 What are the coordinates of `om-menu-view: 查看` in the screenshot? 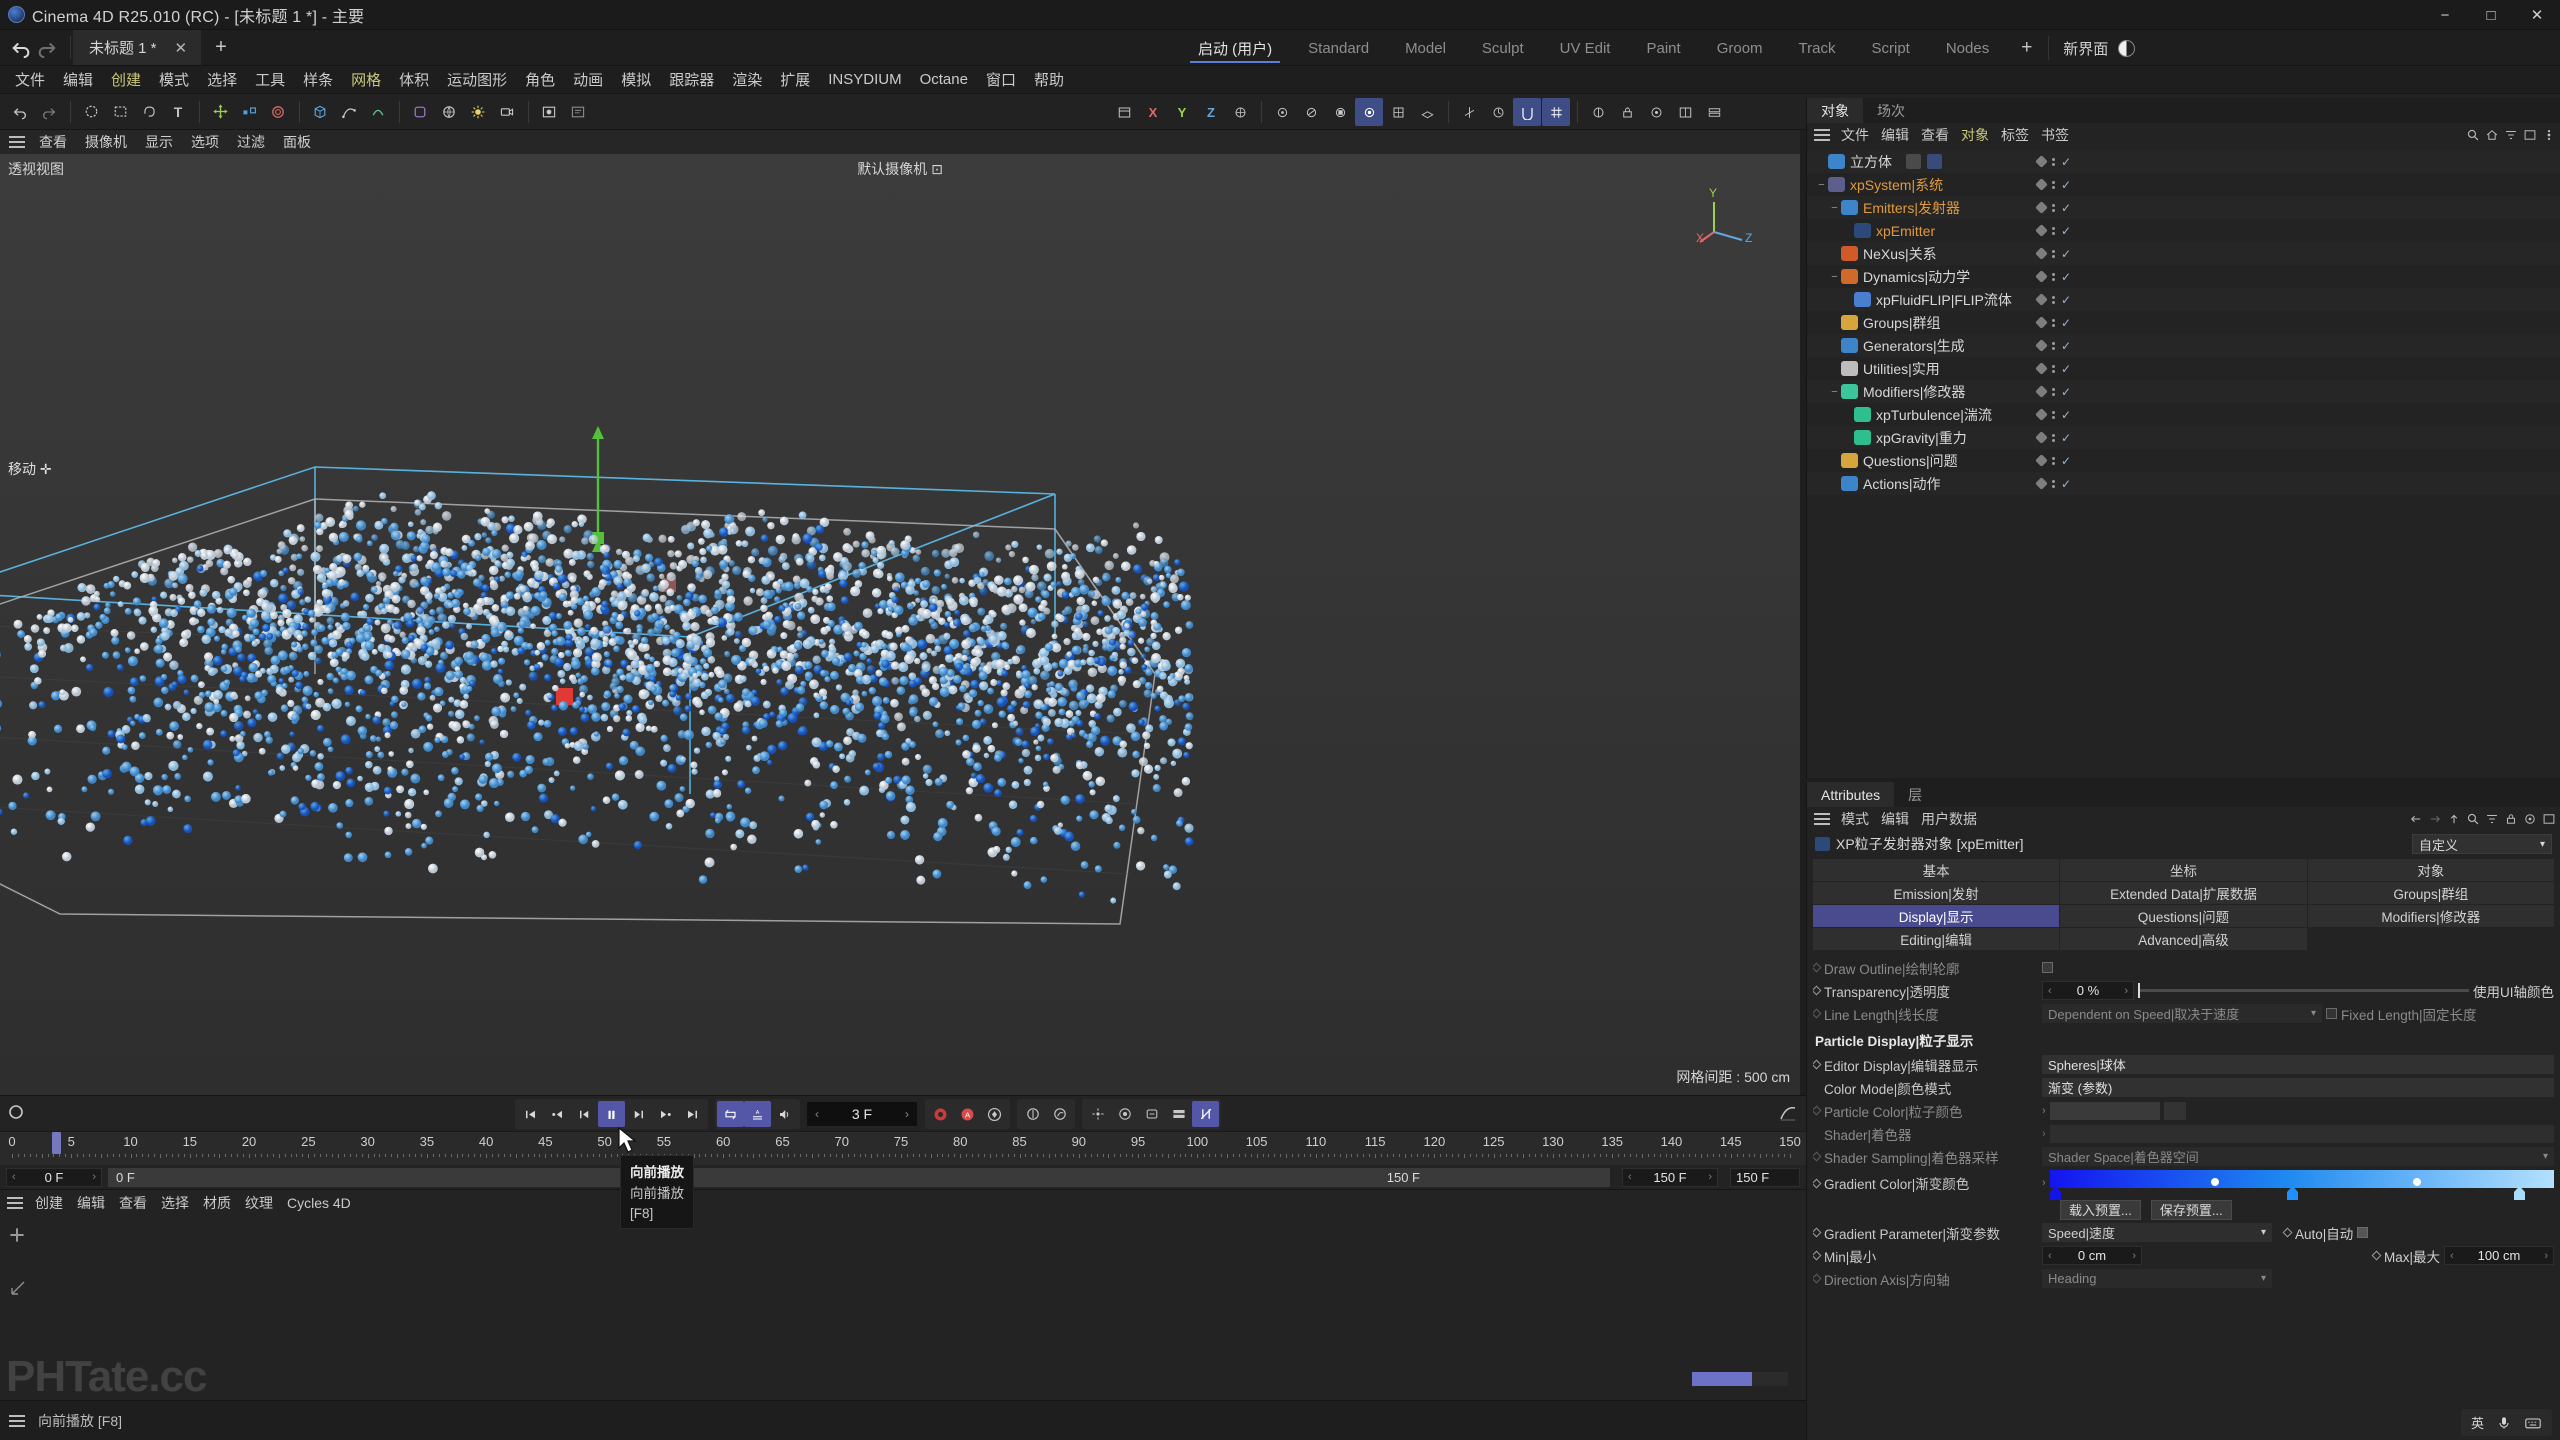 It's located at (1935, 135).